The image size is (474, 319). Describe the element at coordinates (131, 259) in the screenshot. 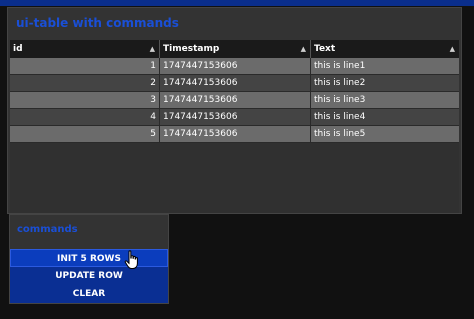

I see `hand-pointer-icon` at that location.